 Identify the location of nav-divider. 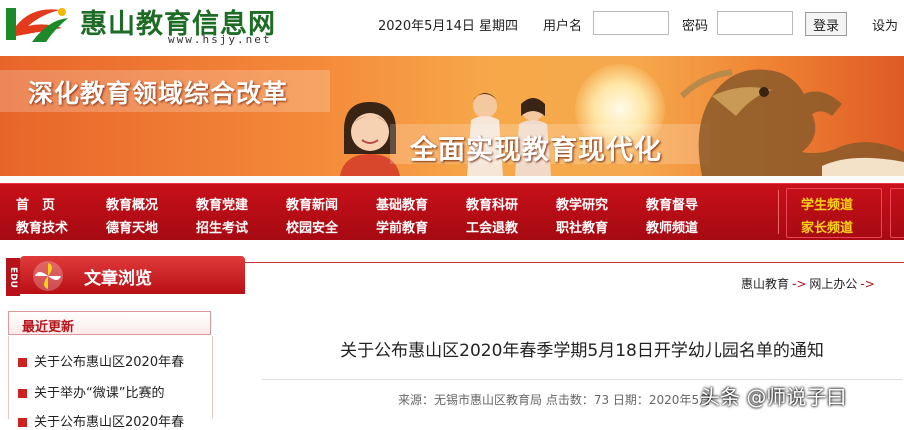
(778, 212).